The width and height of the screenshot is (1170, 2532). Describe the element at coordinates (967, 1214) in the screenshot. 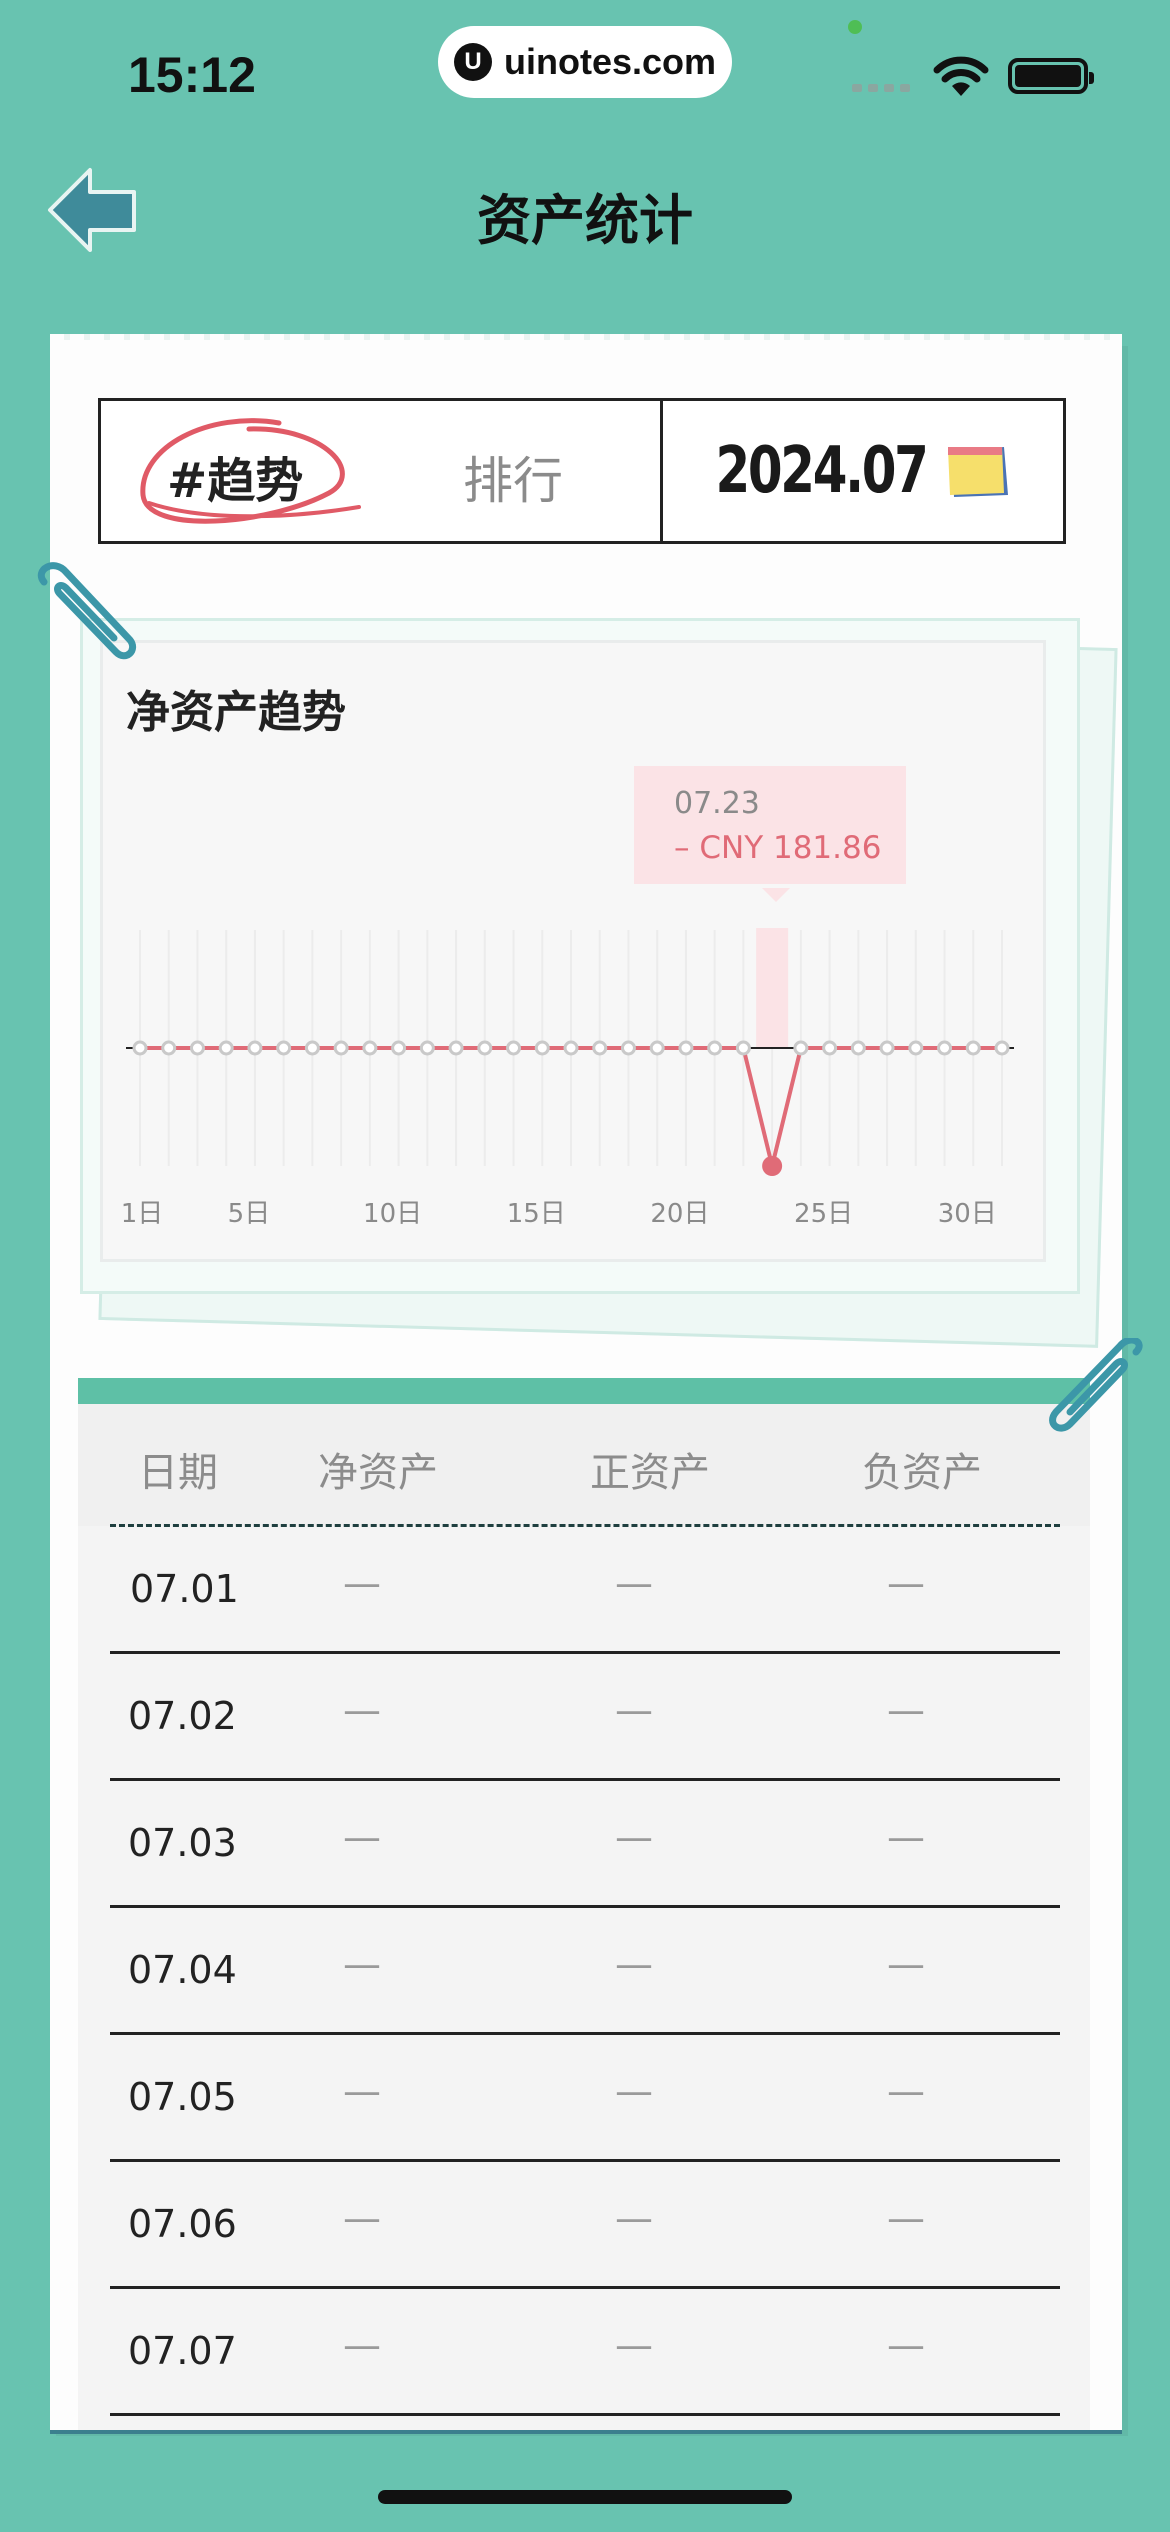

I see `x-tick-label: 30日` at that location.